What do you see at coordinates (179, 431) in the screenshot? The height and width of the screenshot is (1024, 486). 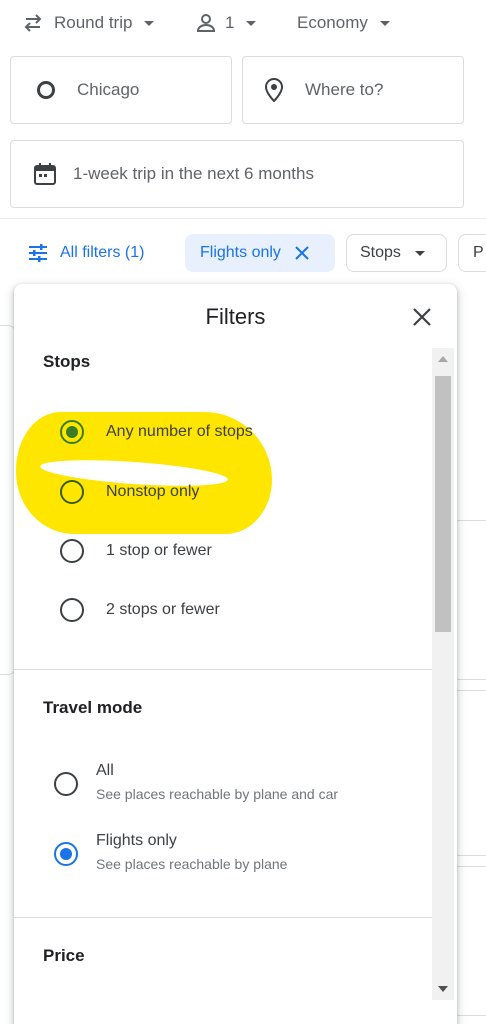 I see `stops-option-label: Any number of stops` at bounding box center [179, 431].